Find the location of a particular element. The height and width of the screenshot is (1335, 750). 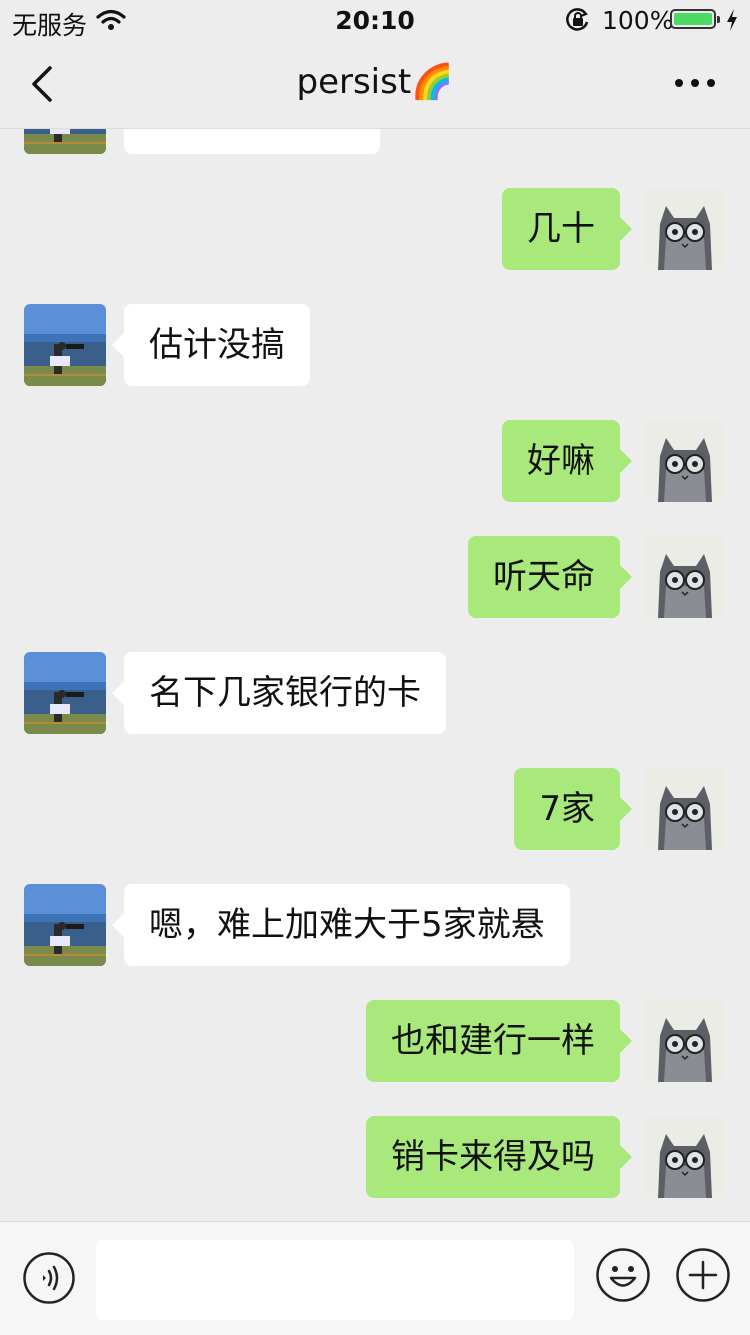

charging-bolt-icon is located at coordinates (732, 22).